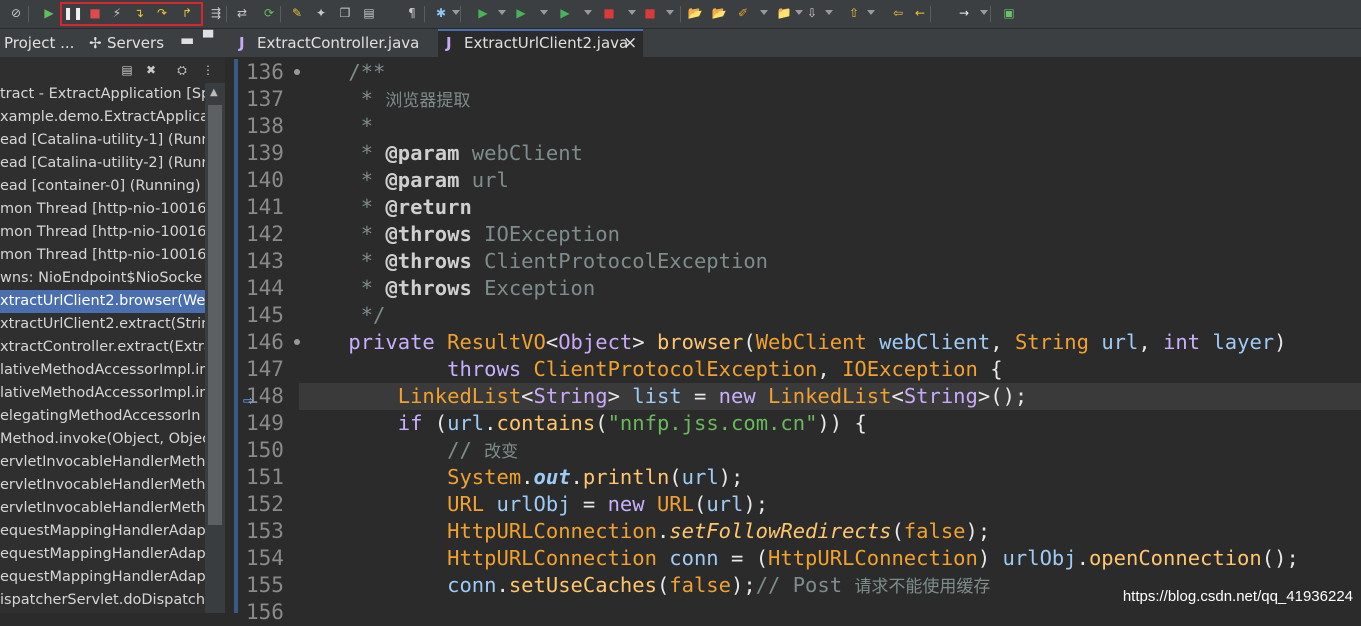 This screenshot has width=1361, height=626. What do you see at coordinates (565, 13) in the screenshot?
I see `coverage-icon: ▶` at bounding box center [565, 13].